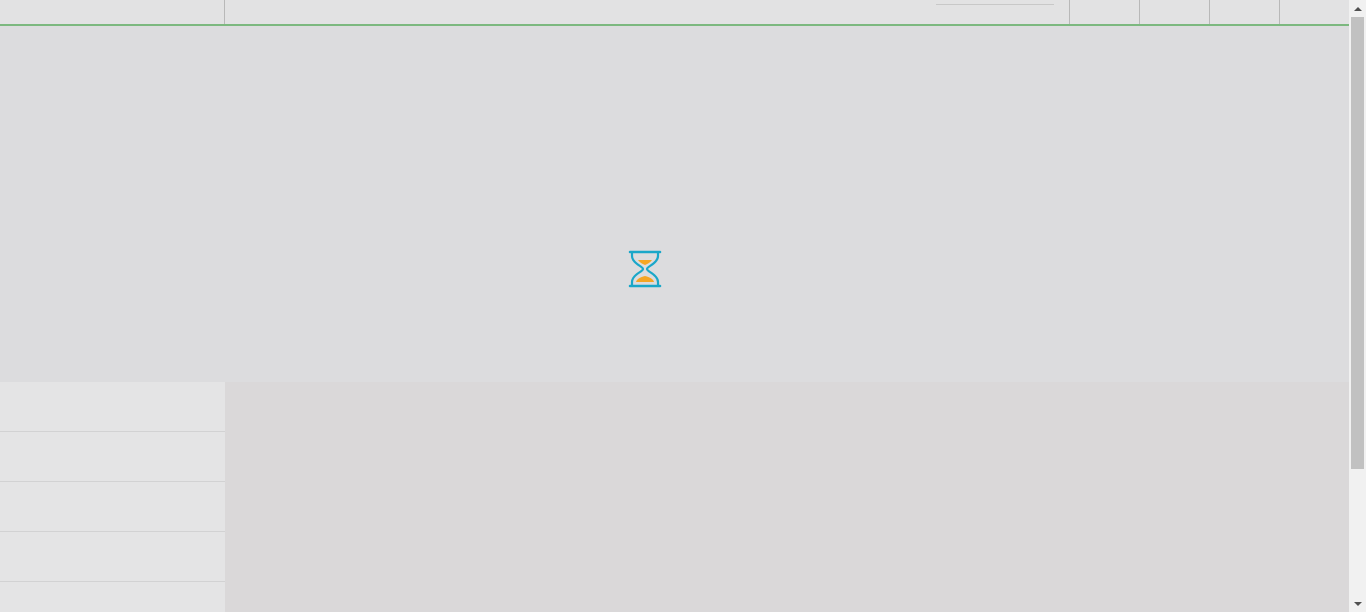 The height and width of the screenshot is (612, 1366). Describe the element at coordinates (674, 13) in the screenshot. I see `top-navbar` at that location.